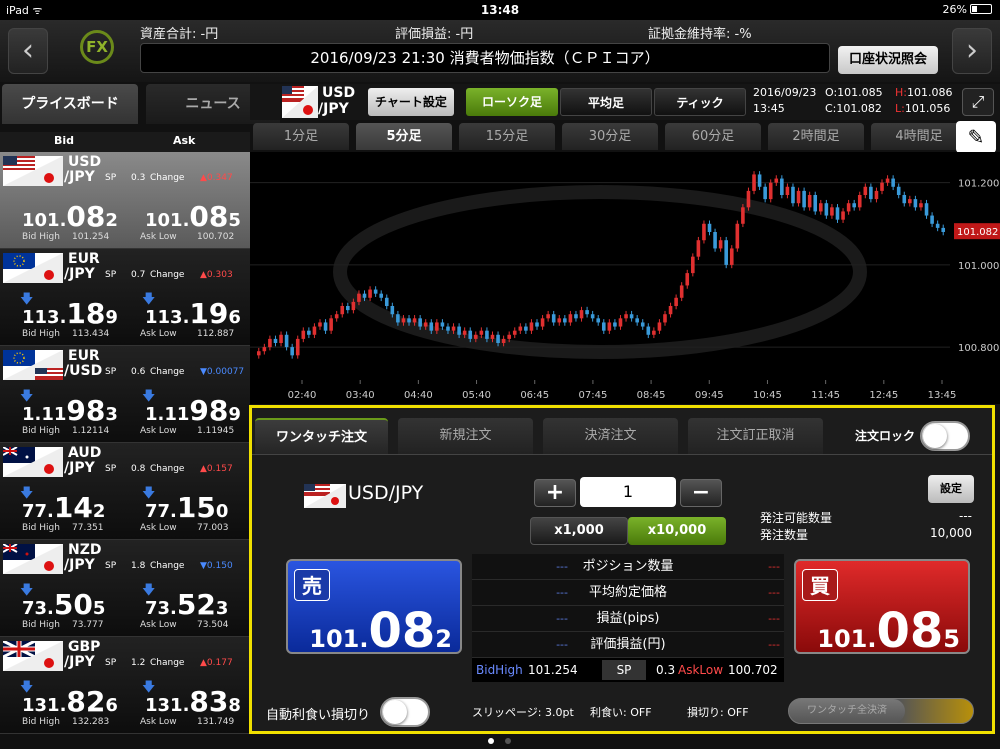  I want to click on ohlc-time: 13:45, so click(769, 108).